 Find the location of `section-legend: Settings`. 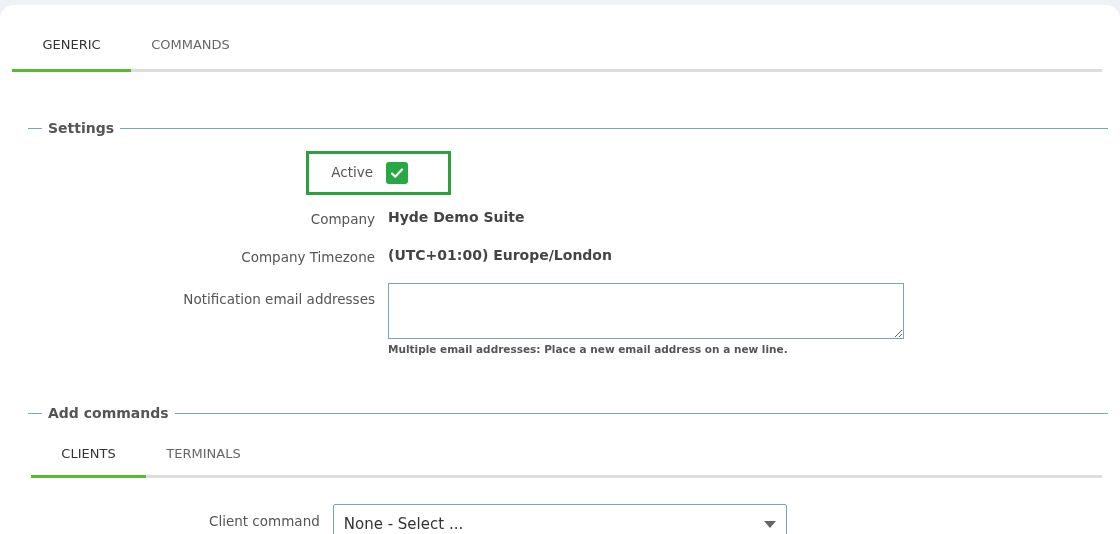

section-legend: Settings is located at coordinates (81, 128).